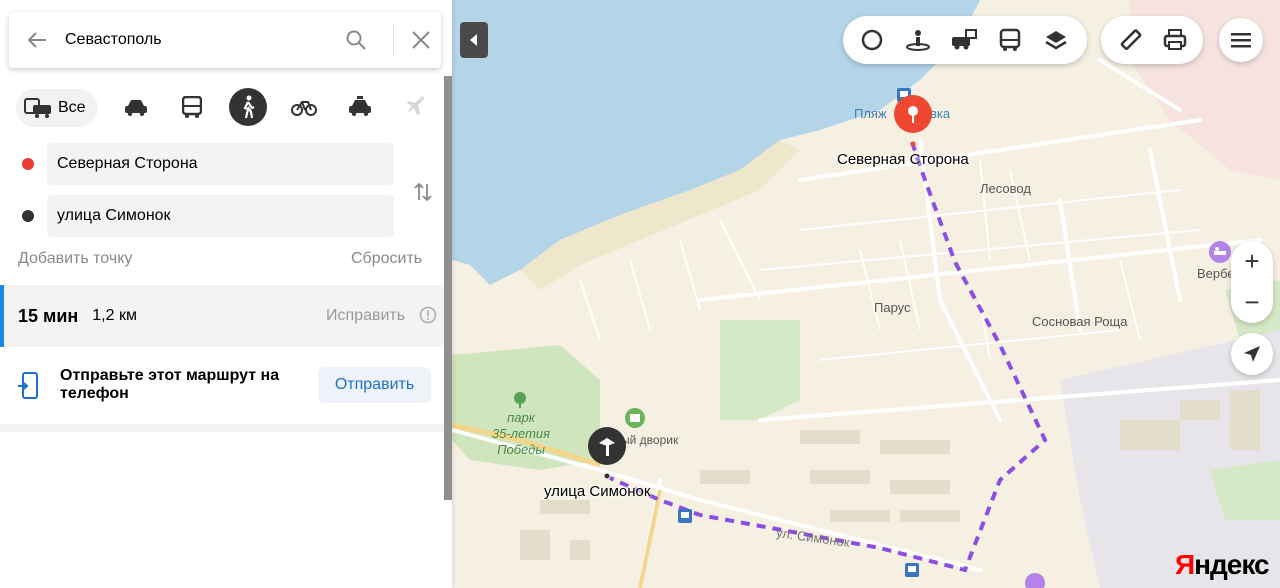 The width and height of the screenshot is (1280, 588). What do you see at coordinates (28, 216) in the screenshot?
I see `to-dot-icon` at bounding box center [28, 216].